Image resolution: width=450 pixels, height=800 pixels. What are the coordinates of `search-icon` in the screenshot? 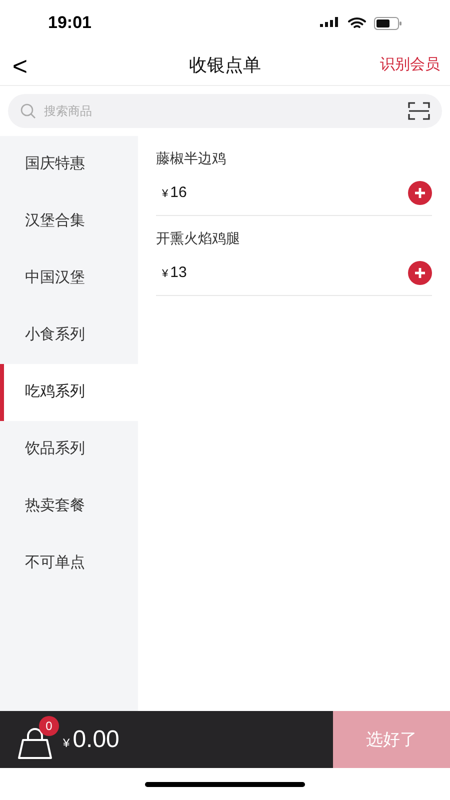 It's located at (28, 111).